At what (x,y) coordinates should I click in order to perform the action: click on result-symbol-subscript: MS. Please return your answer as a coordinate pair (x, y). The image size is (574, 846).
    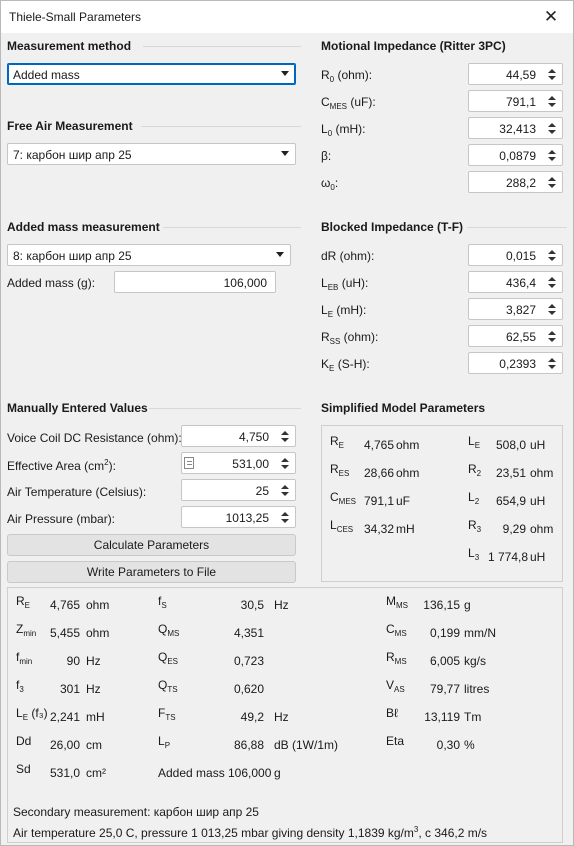
    Looking at the image, I should click on (402, 605).